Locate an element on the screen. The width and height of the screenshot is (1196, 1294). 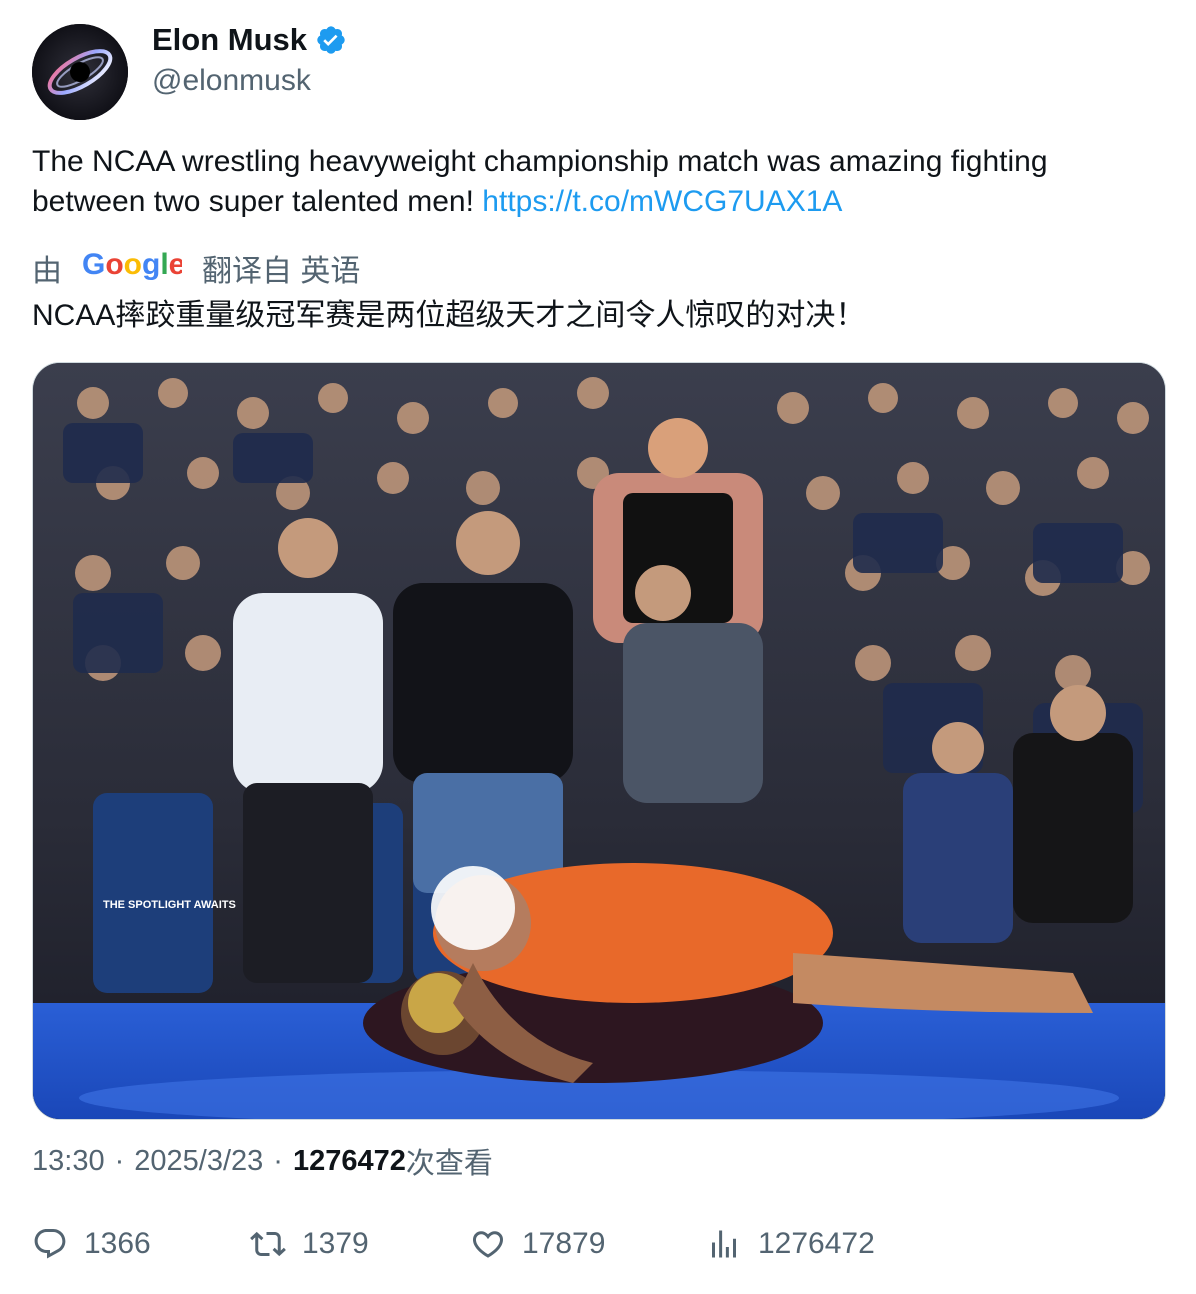
author-display-name: Elon Musk is located at coordinates (229, 40).